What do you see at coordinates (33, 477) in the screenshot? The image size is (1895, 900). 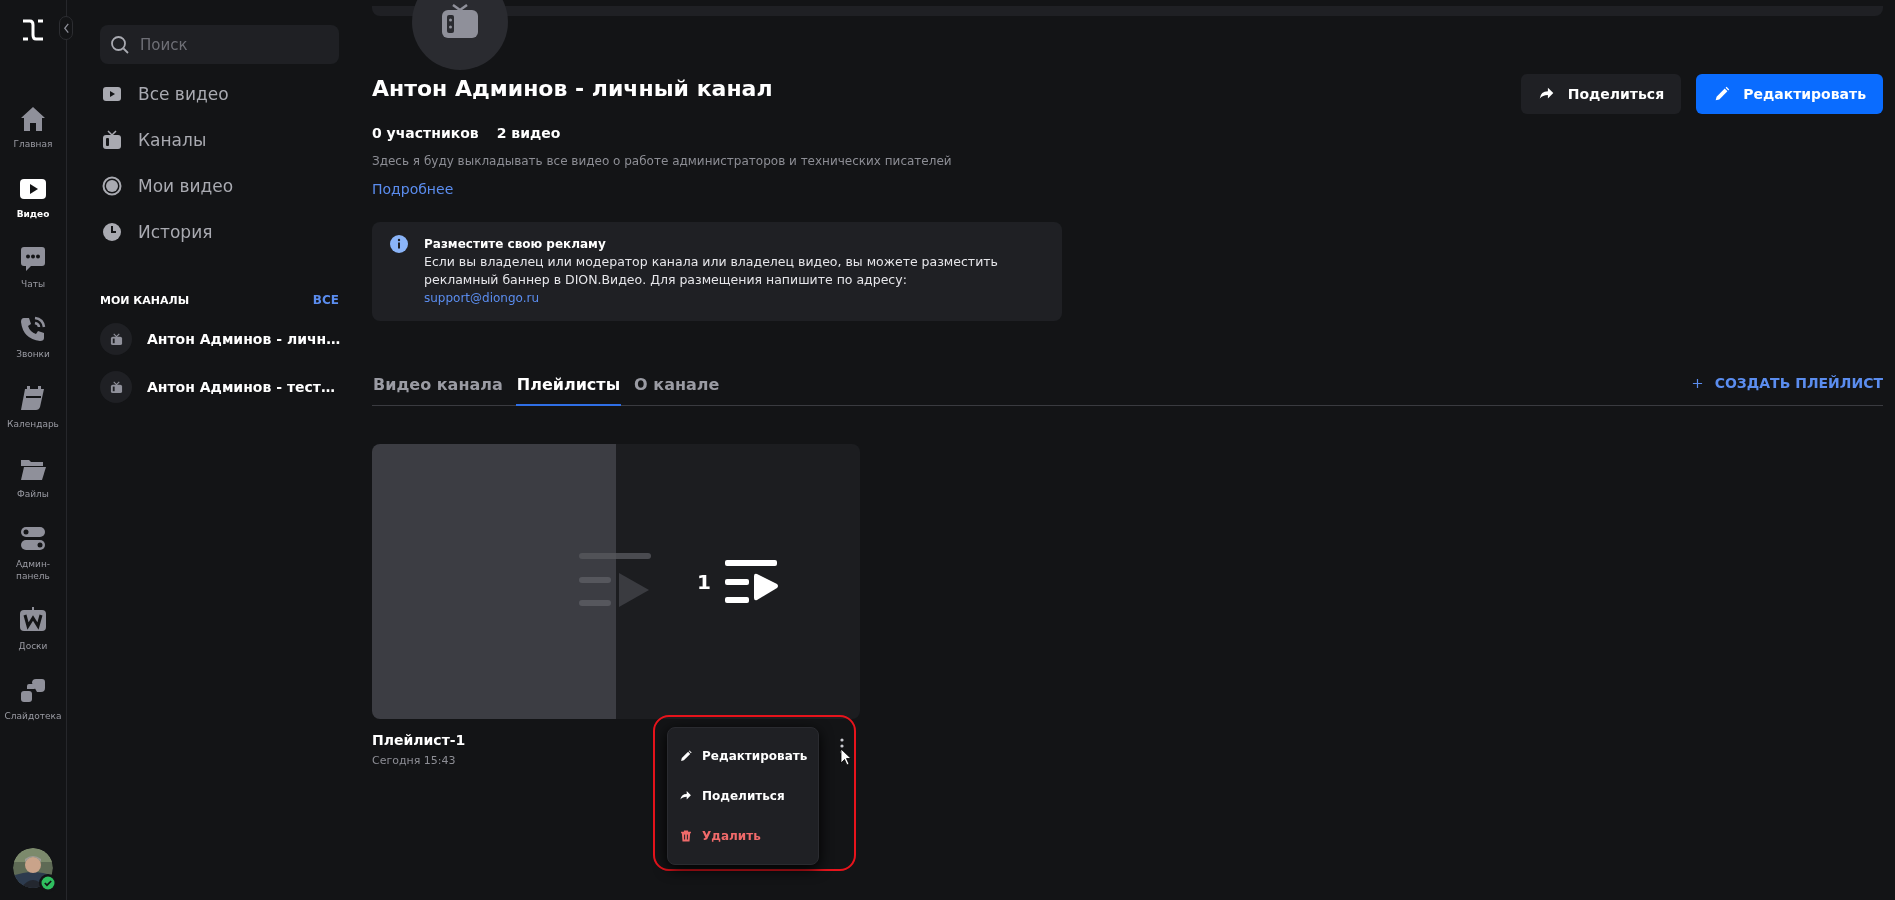 I see `nav-item: Файлы` at bounding box center [33, 477].